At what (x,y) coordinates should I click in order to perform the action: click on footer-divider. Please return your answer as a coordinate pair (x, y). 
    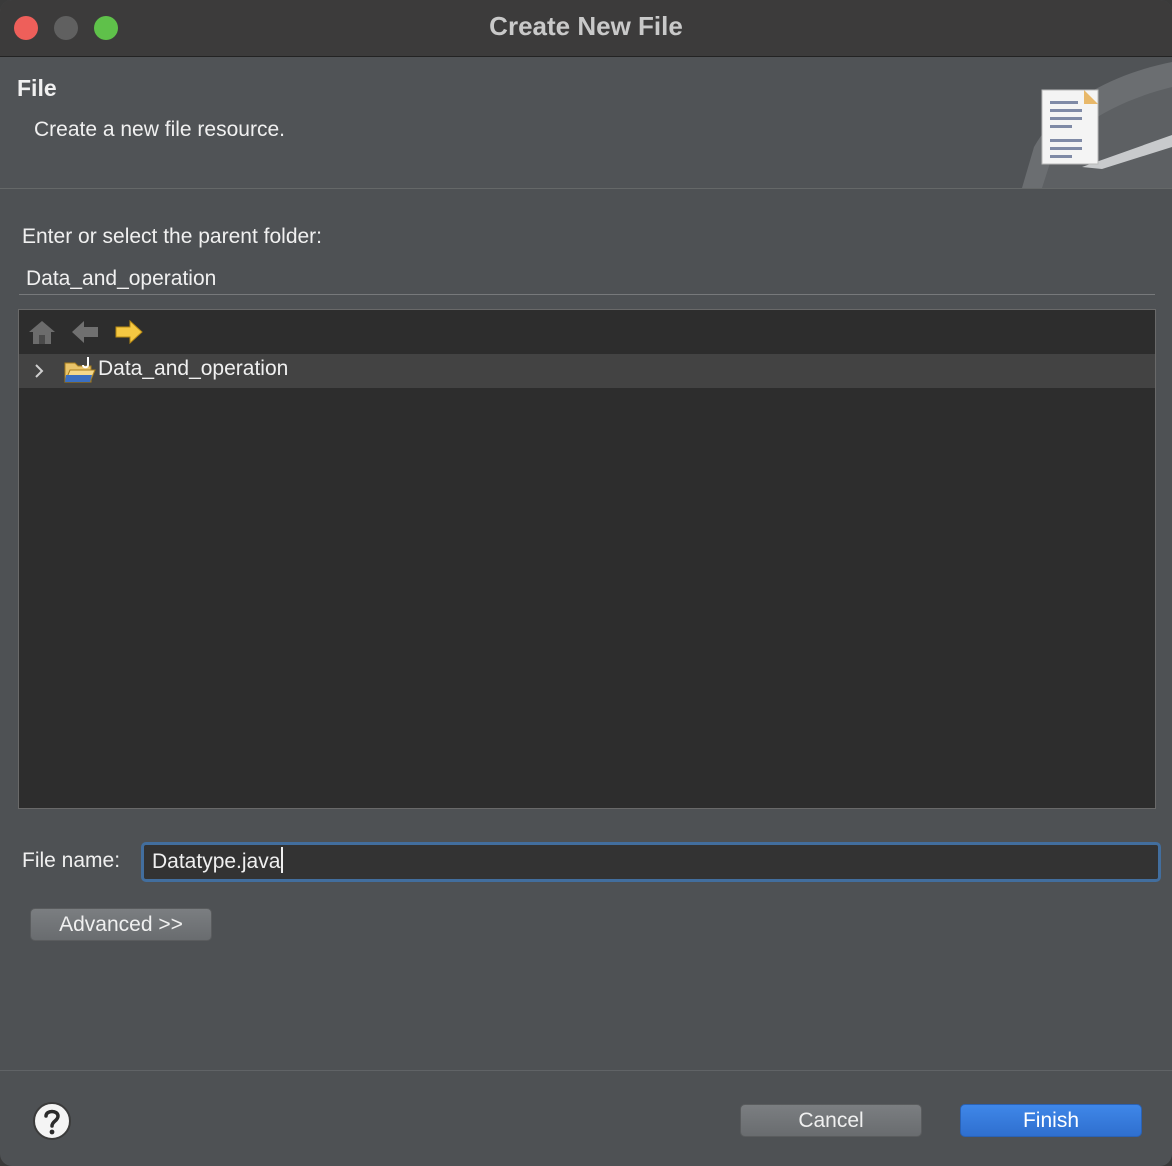
    Looking at the image, I should click on (586, 1070).